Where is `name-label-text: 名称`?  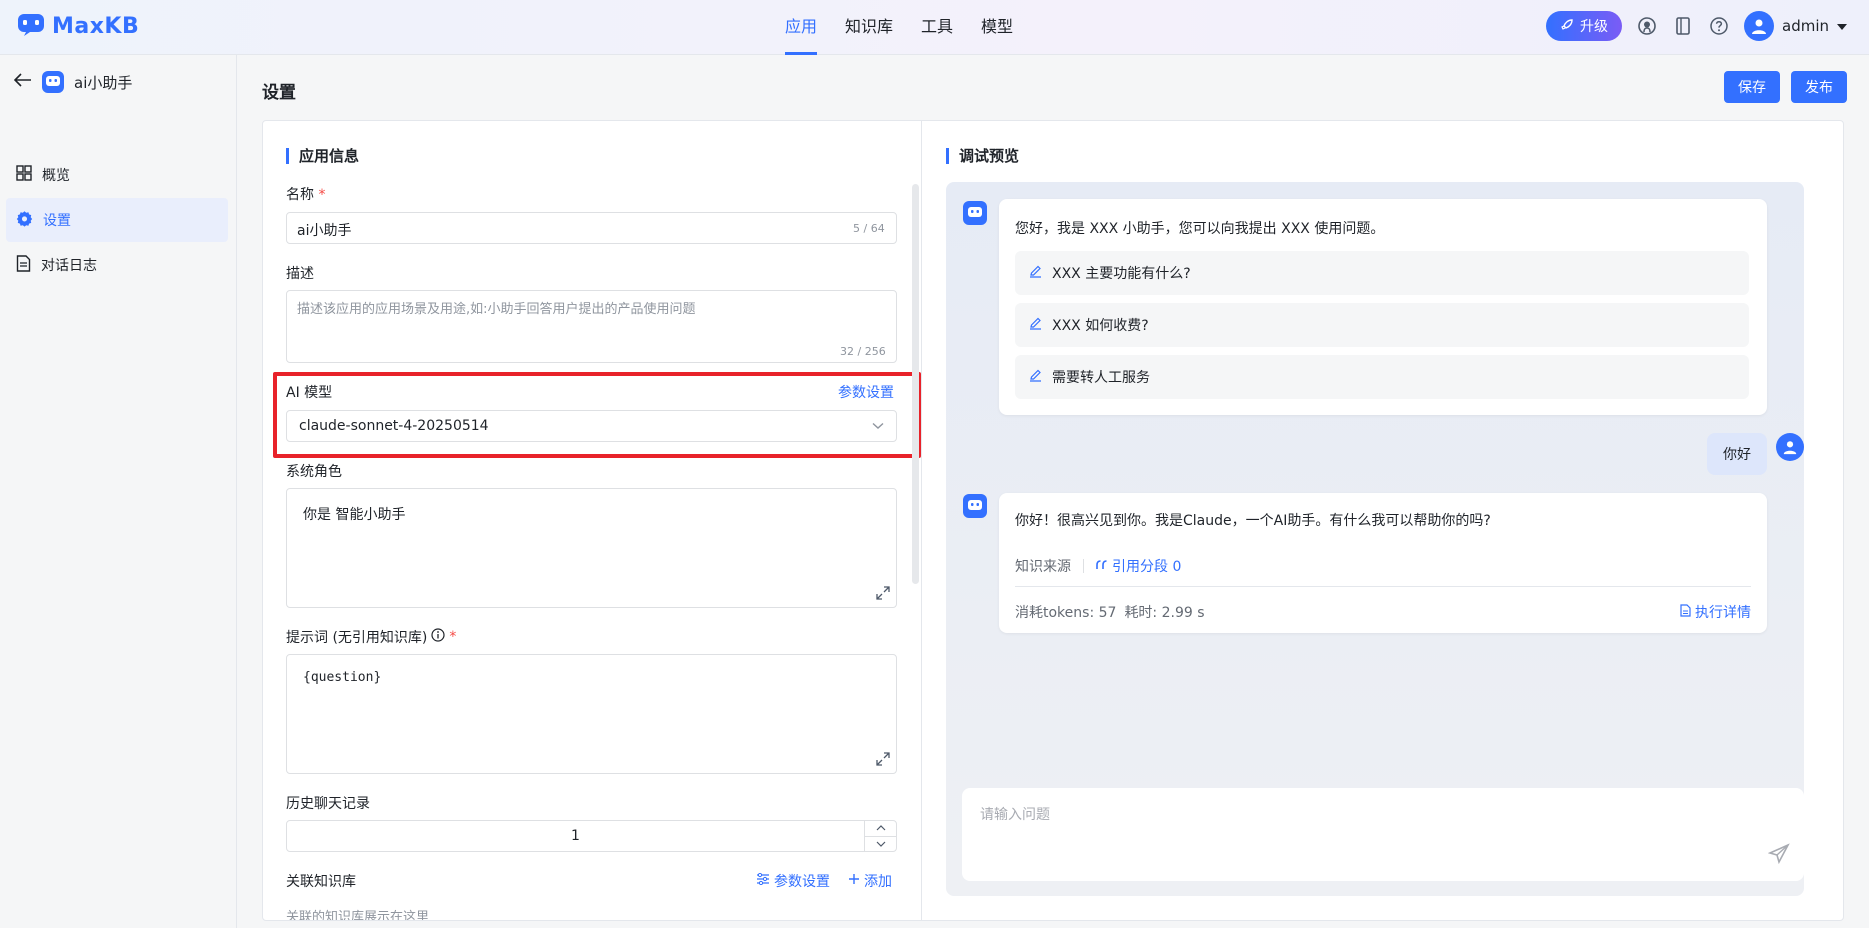 name-label-text: 名称 is located at coordinates (300, 195).